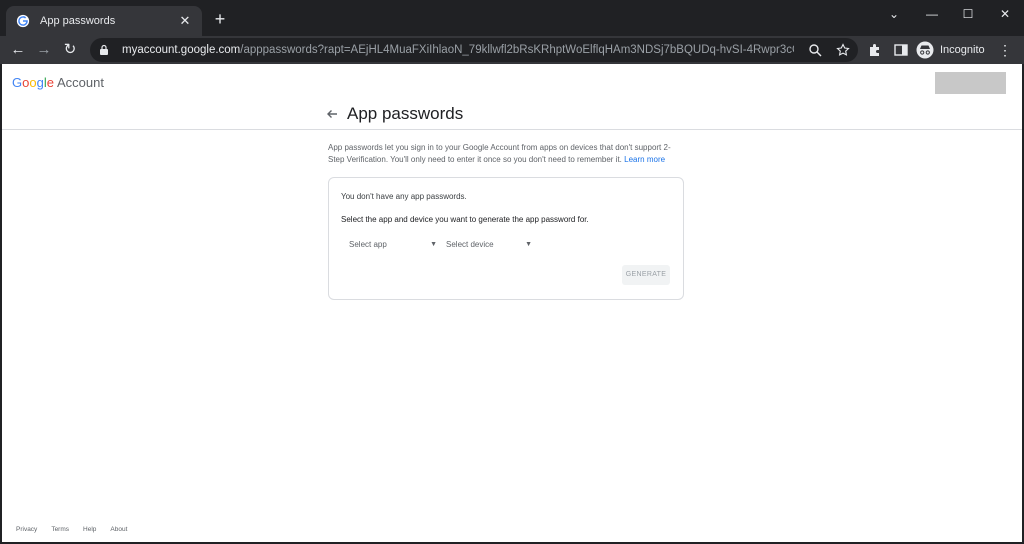 Image resolution: width=1024 pixels, height=544 pixels. Describe the element at coordinates (512, 18) in the screenshot. I see `browser-tab-strip: App passwords ✕ + ⌄ — ☐ ✕` at that location.